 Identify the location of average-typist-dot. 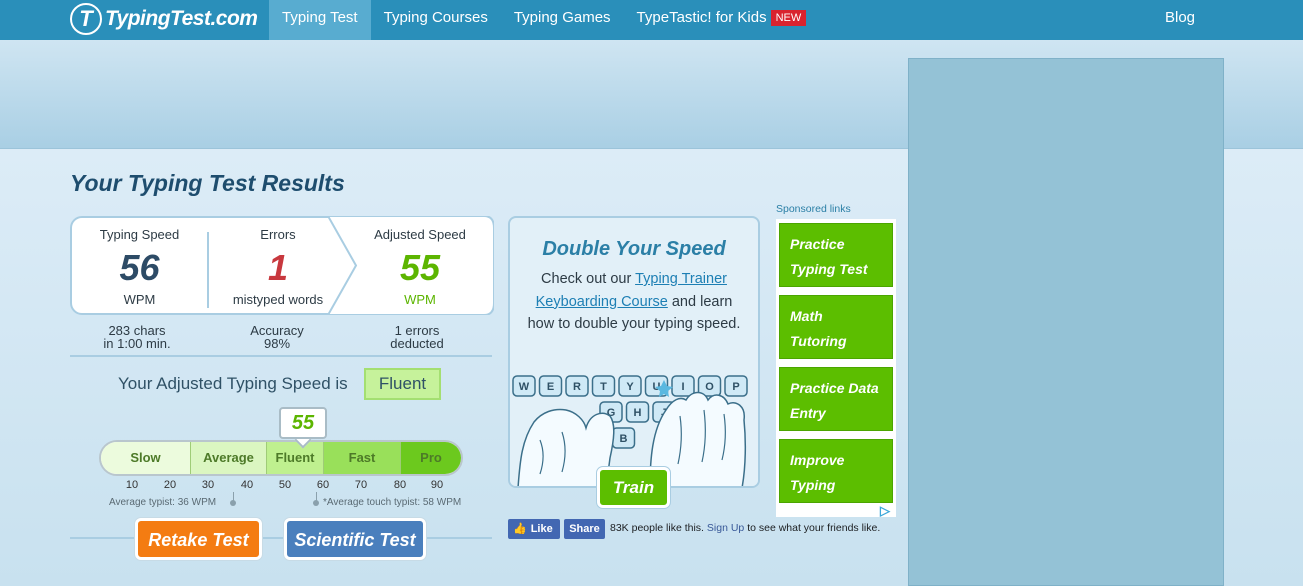
(233, 503).